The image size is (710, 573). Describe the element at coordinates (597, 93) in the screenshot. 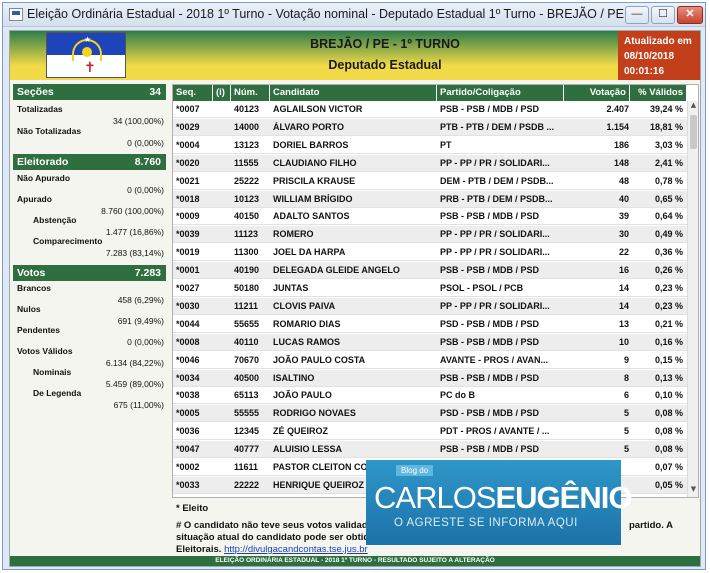

I see `col-header-votacao: Votação` at that location.